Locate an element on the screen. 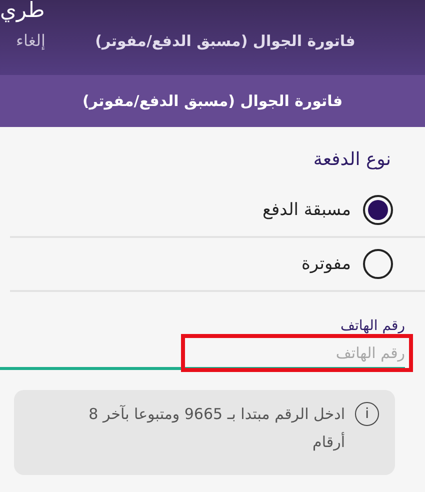 The image size is (425, 492). phone-input: رقم الهاتف is located at coordinates (297, 353).